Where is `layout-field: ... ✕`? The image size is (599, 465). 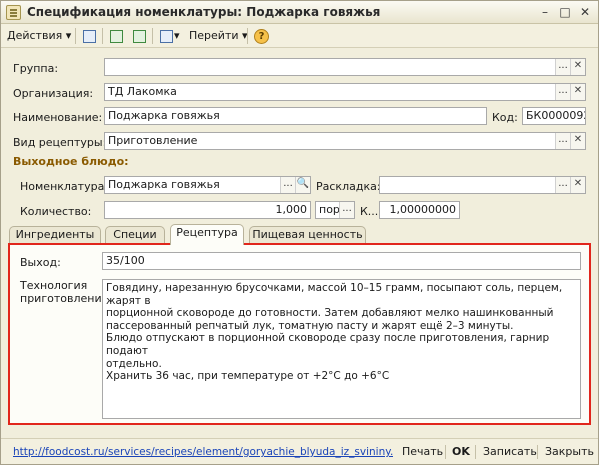 layout-field: ... ✕ is located at coordinates (482, 185).